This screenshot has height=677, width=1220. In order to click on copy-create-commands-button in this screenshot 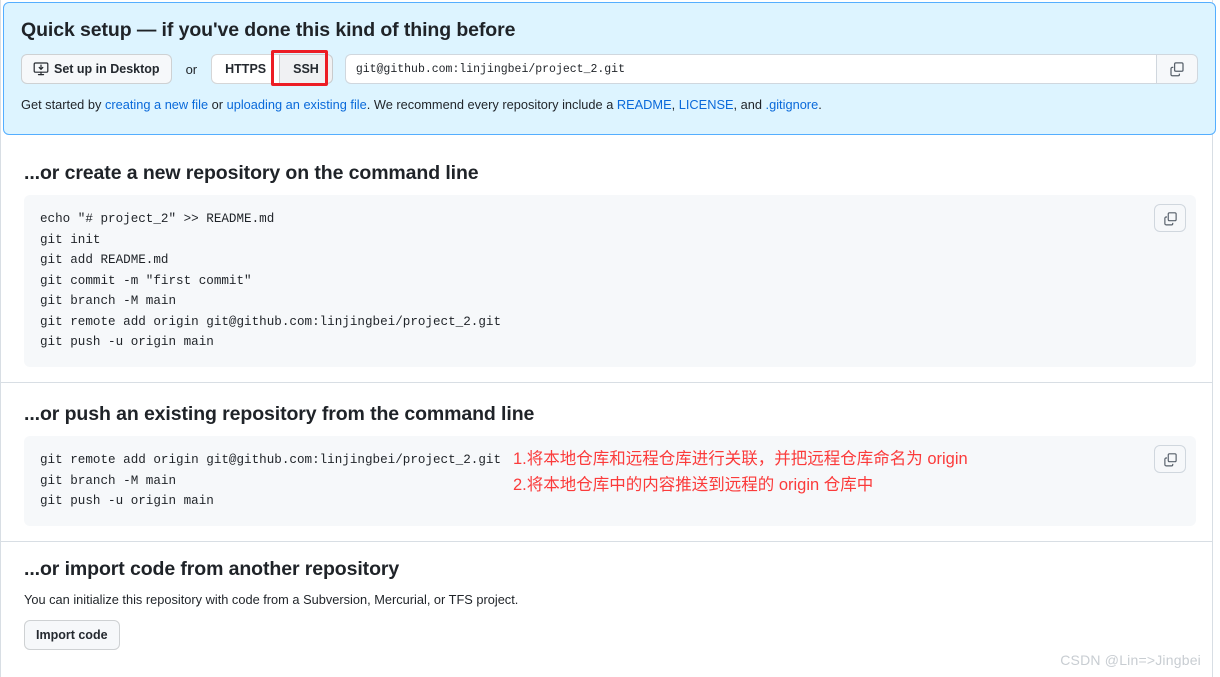, I will do `click(1170, 218)`.